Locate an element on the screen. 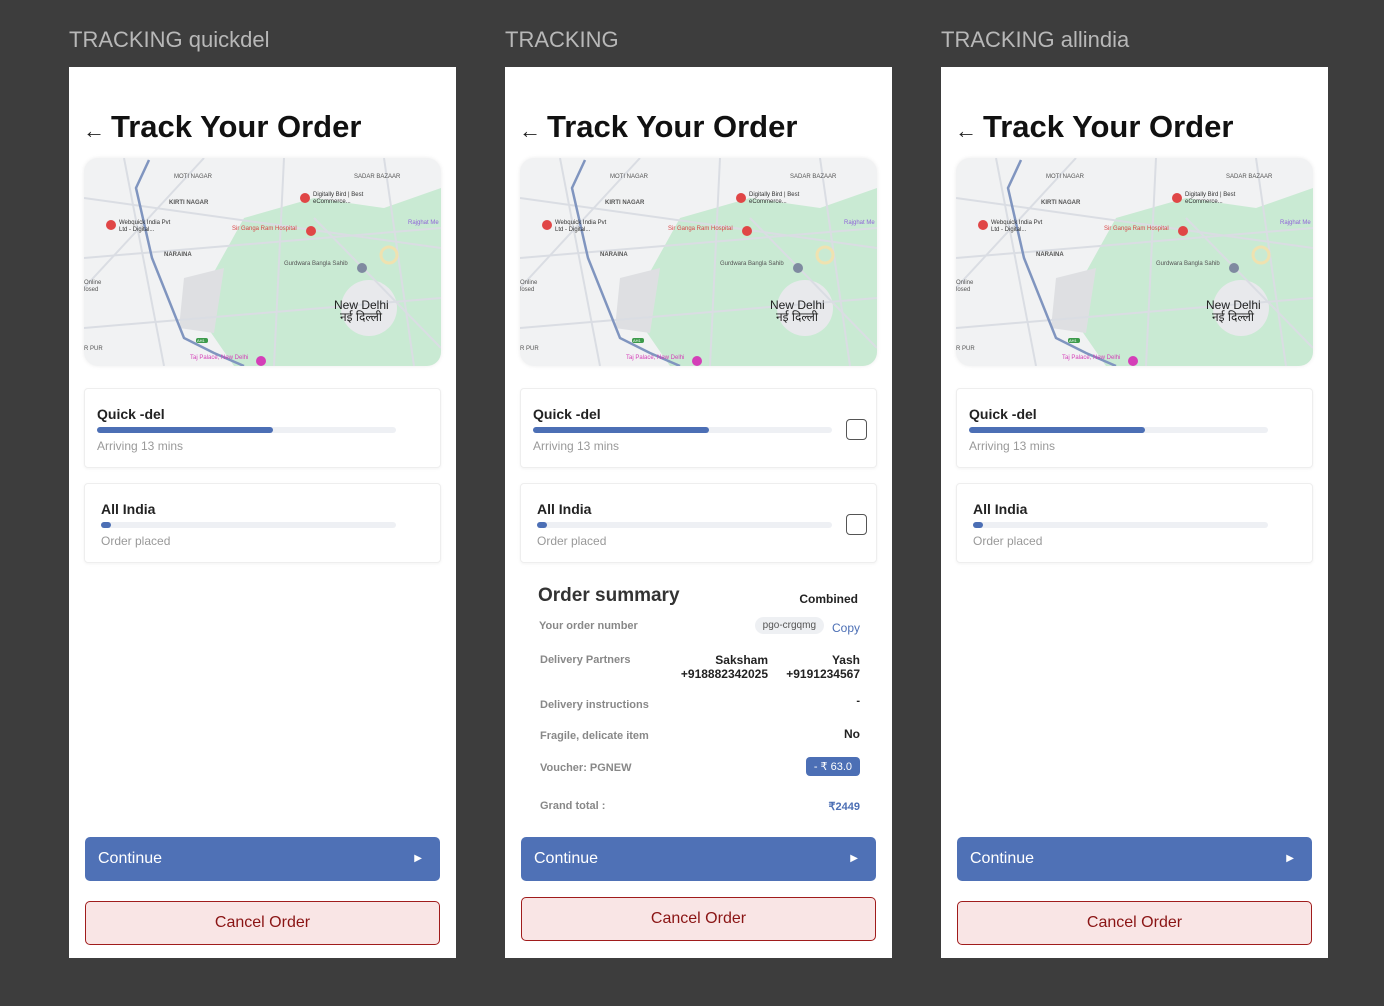 This screenshot has height=1006, width=1384. frame-label: TRACKING quickdel is located at coordinates (169, 39).